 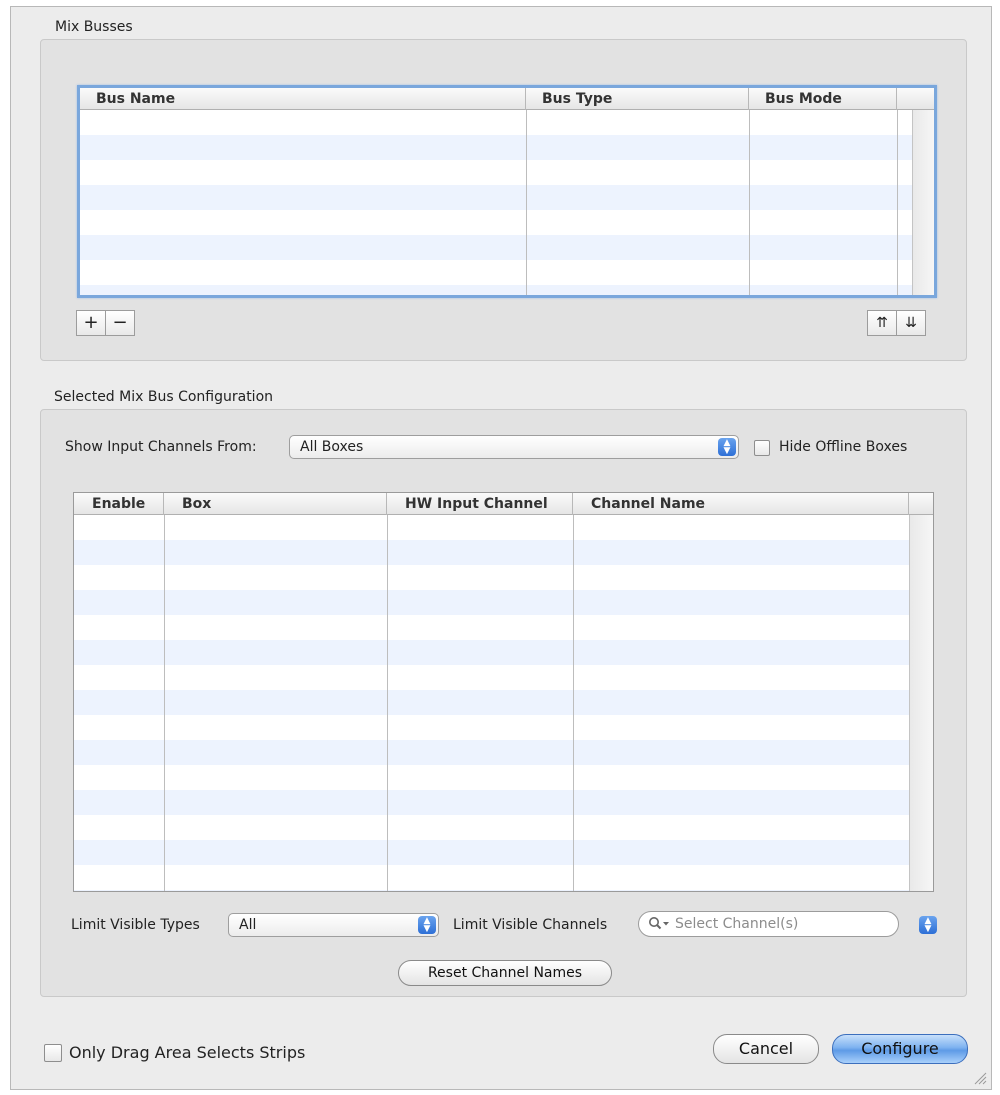 I want to click on channel-search-field: Select Channel(s), so click(x=768, y=924).